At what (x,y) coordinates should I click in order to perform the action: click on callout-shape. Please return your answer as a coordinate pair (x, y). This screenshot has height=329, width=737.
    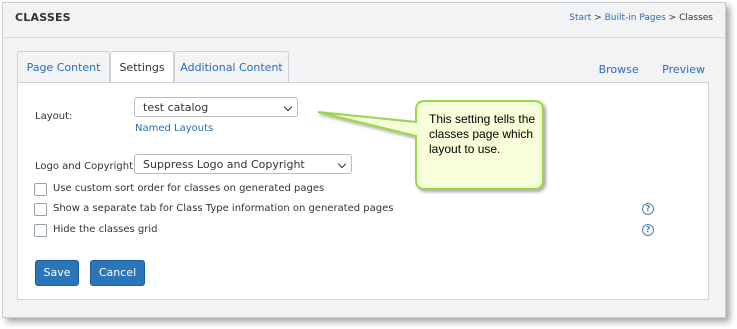
    Looking at the image, I should click on (430, 145).